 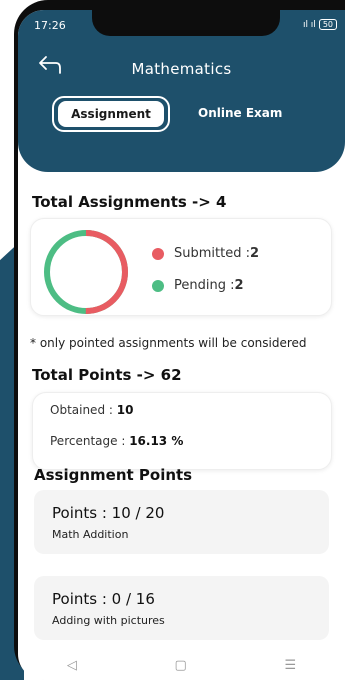 What do you see at coordinates (50, 25) in the screenshot?
I see `status-time: 17:26` at bounding box center [50, 25].